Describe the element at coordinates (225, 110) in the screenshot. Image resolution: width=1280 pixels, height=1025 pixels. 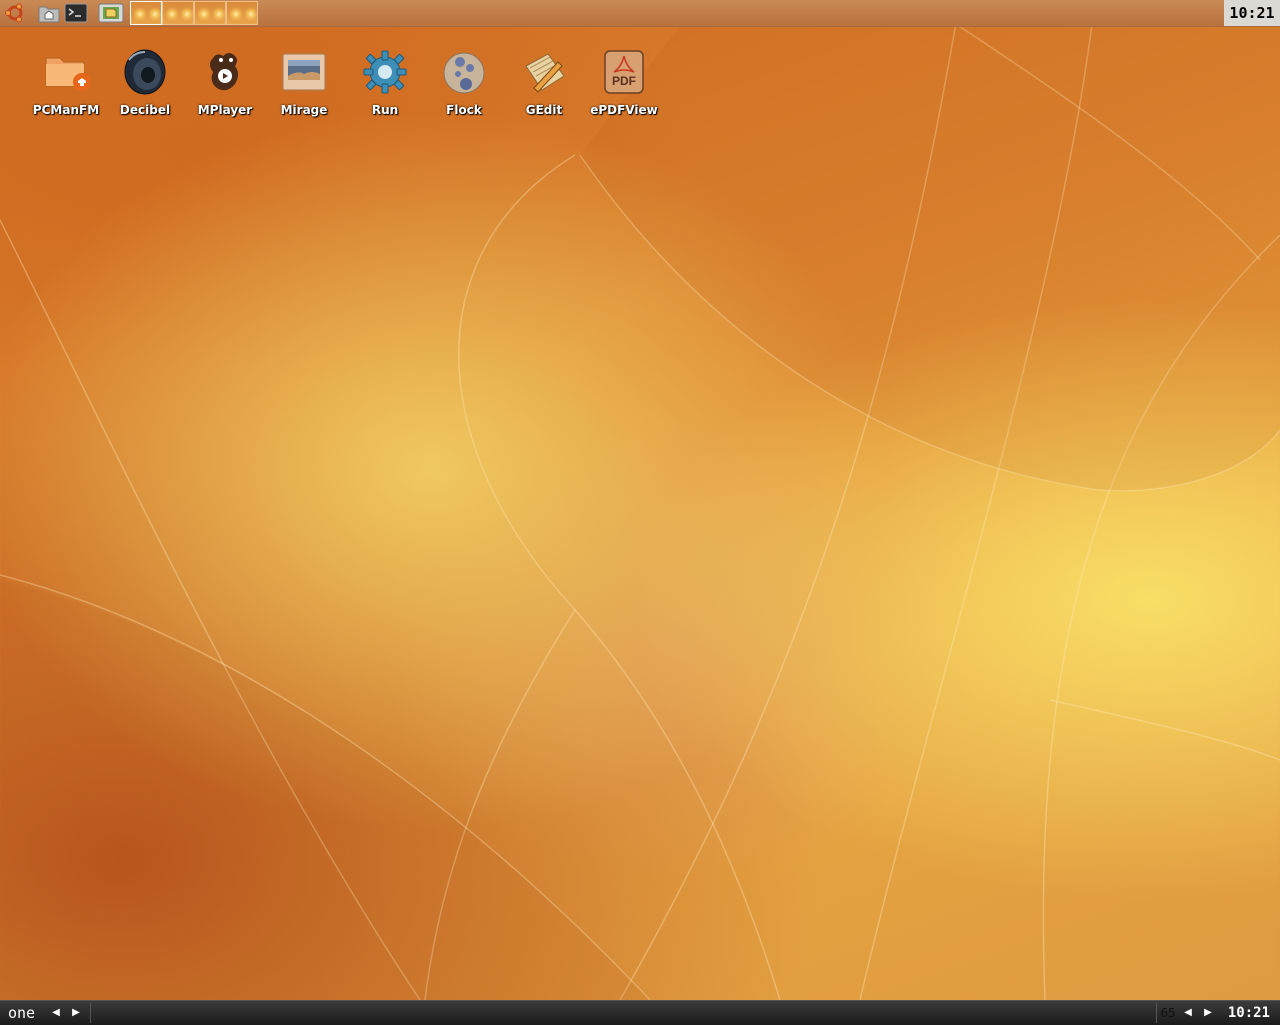
I see `desktop-icon-label: MPlayer` at that location.